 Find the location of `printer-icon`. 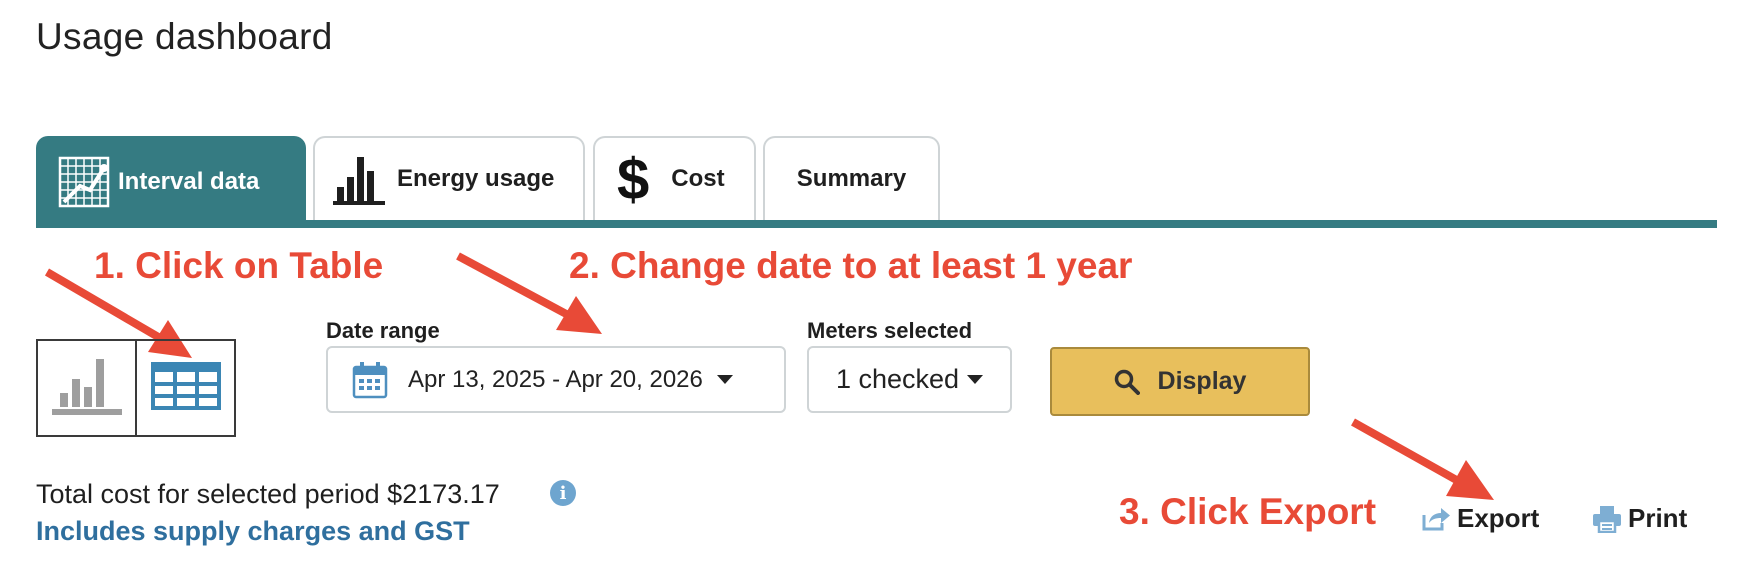

printer-icon is located at coordinates (1607, 519).